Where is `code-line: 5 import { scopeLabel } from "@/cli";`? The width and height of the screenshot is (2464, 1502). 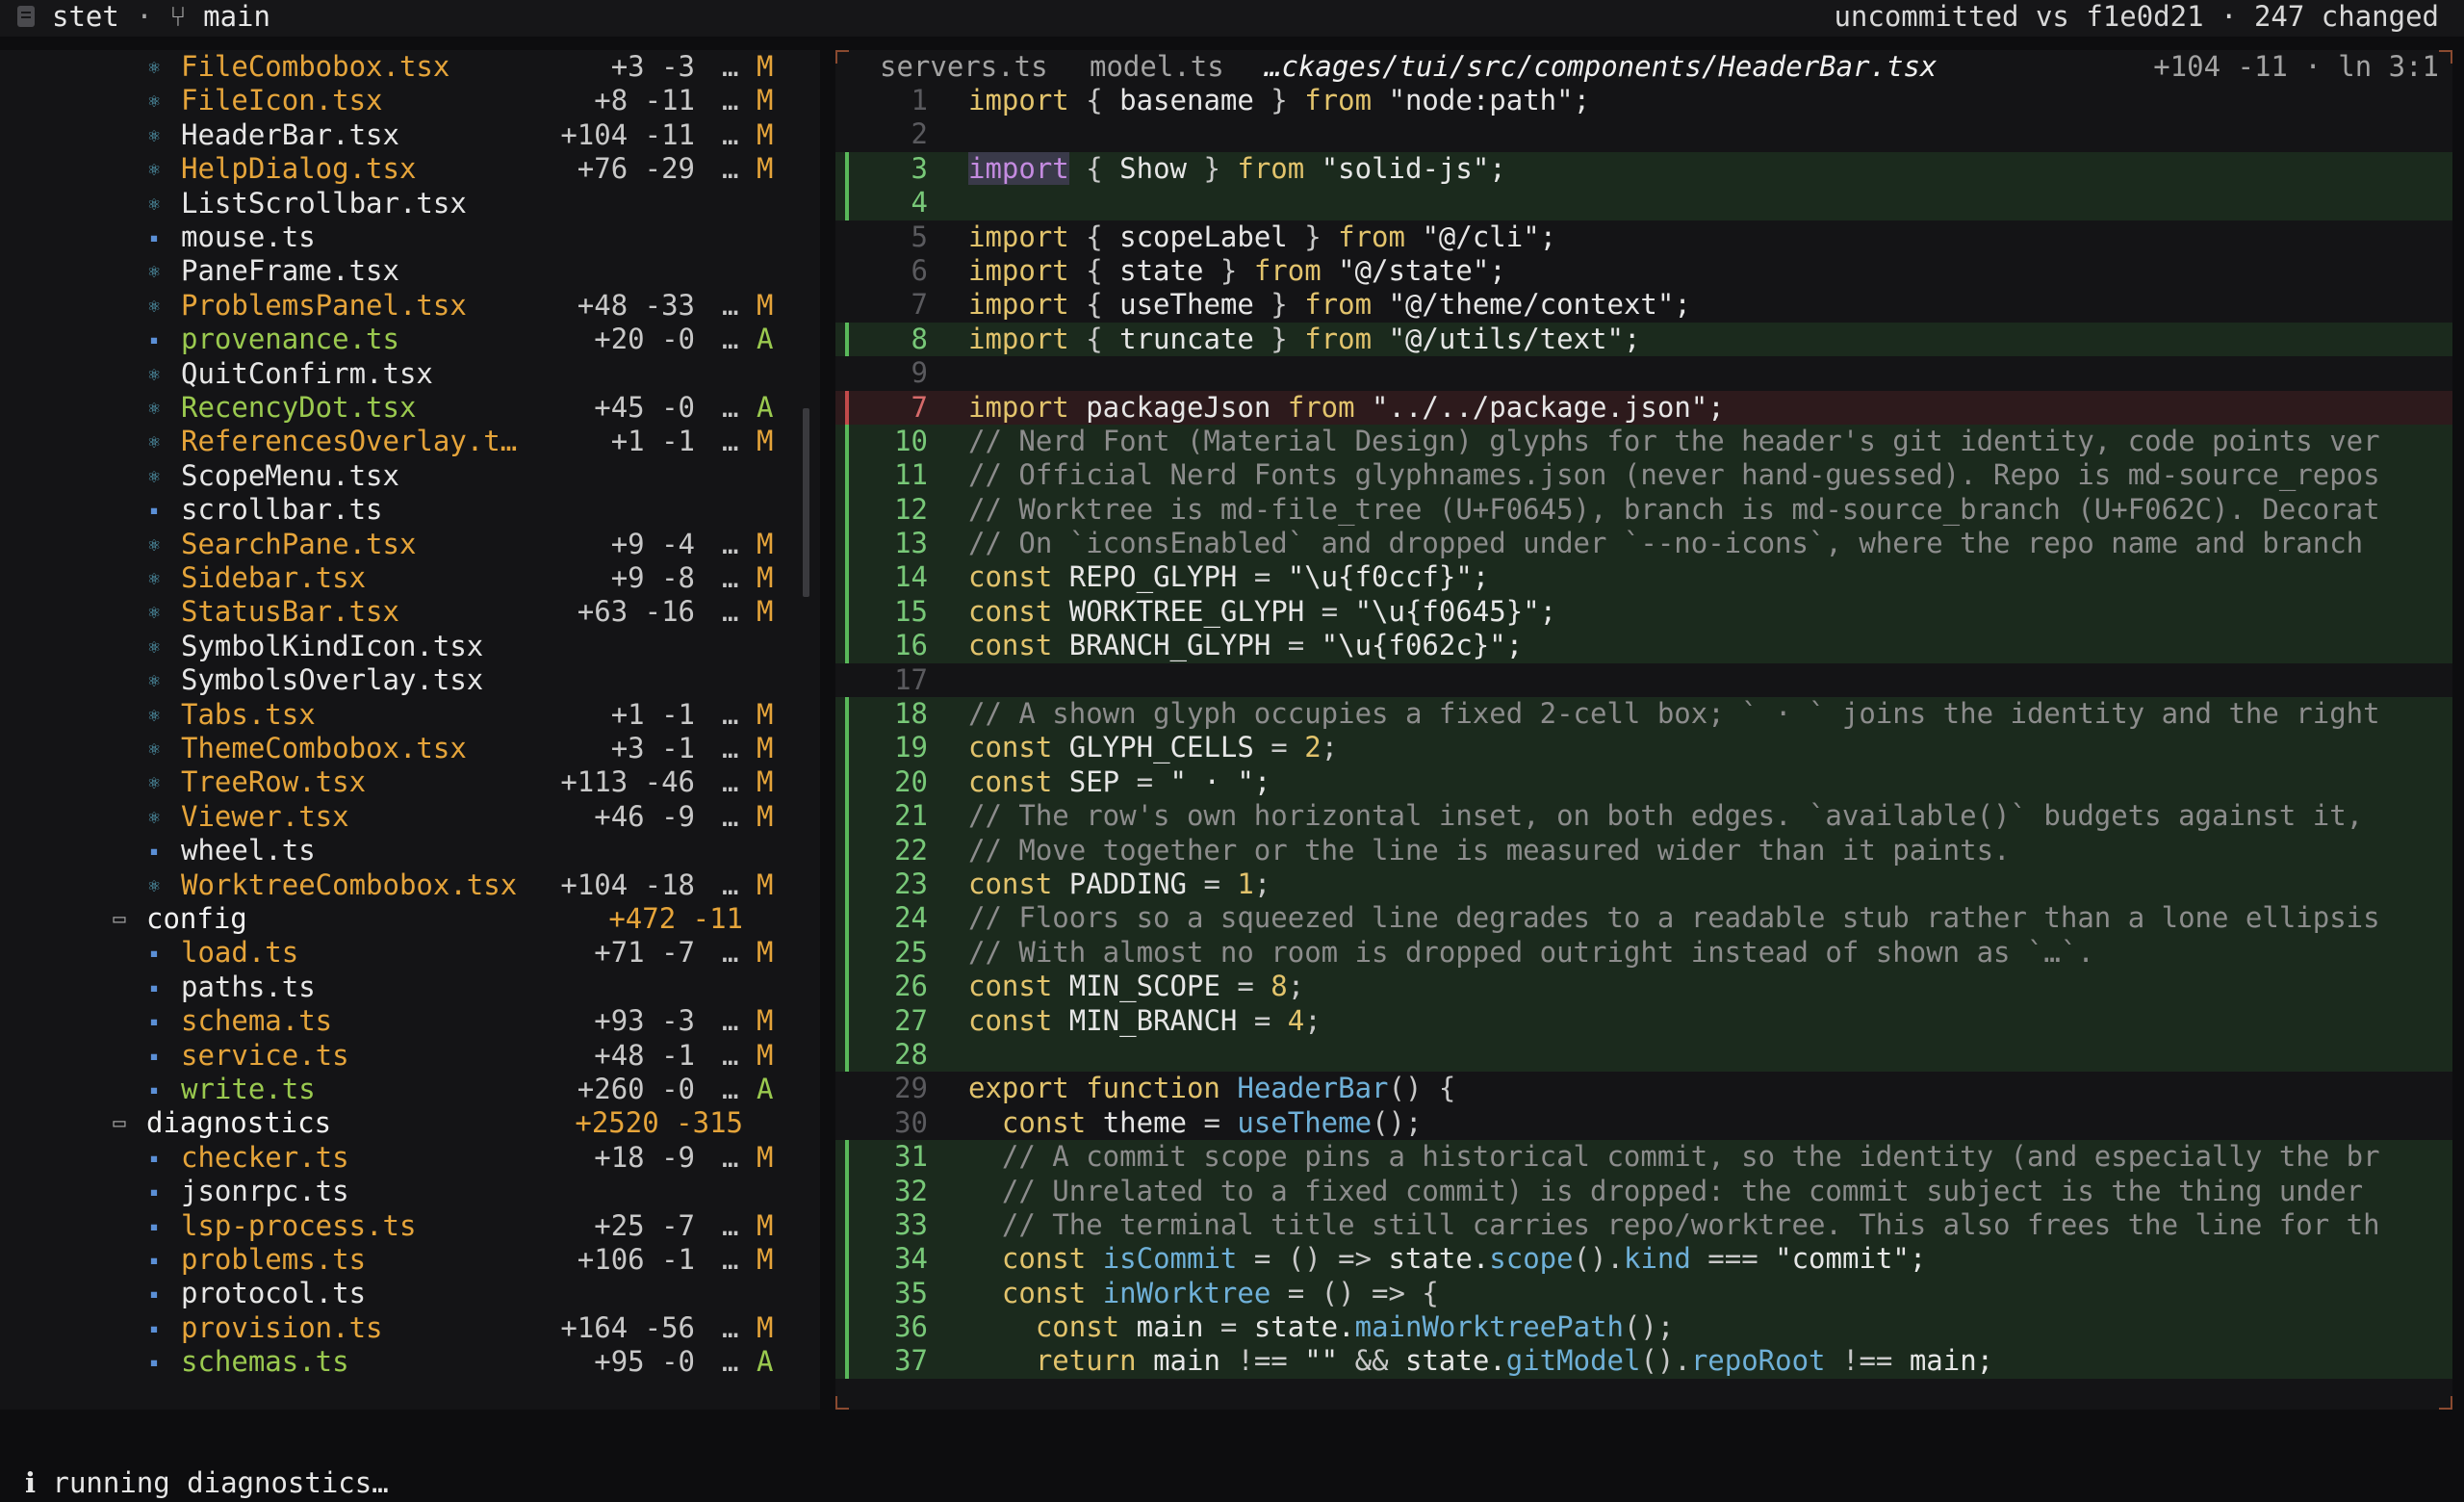
code-line: 5 import { scopeLabel } from "@/cli"; is located at coordinates (1643, 237).